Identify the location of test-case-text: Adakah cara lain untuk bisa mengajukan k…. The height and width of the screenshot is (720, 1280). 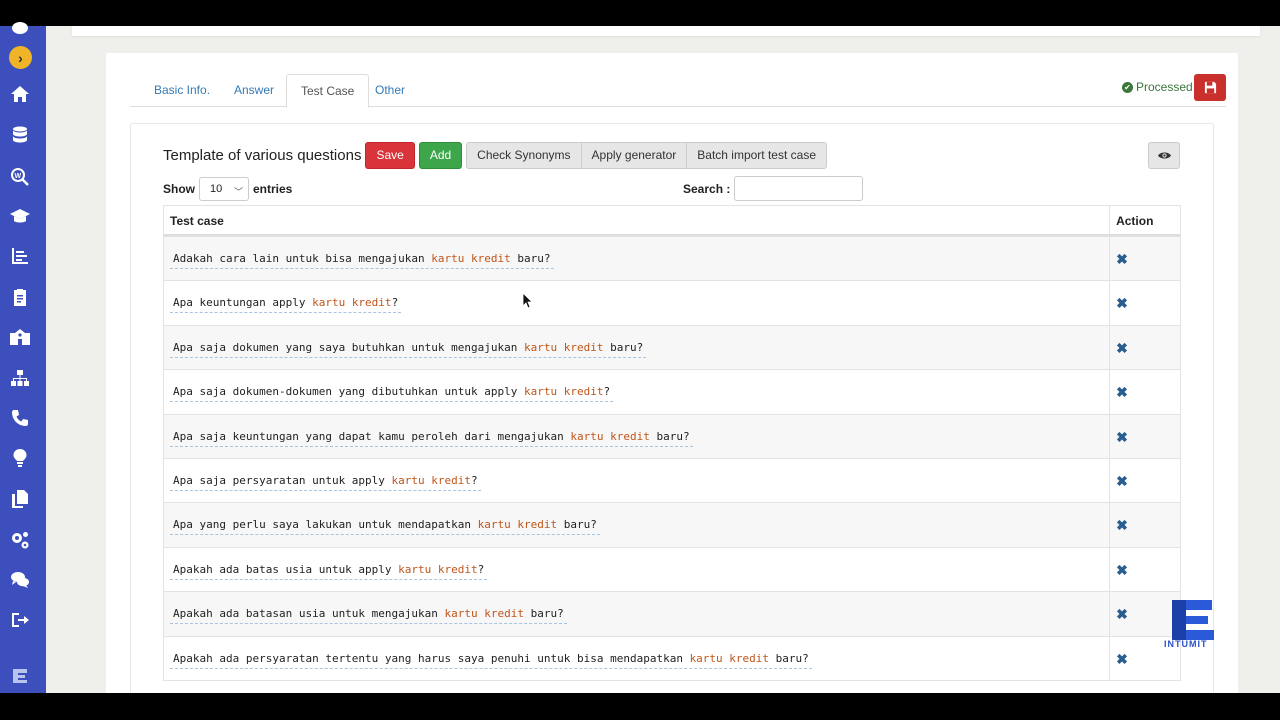
(362, 260).